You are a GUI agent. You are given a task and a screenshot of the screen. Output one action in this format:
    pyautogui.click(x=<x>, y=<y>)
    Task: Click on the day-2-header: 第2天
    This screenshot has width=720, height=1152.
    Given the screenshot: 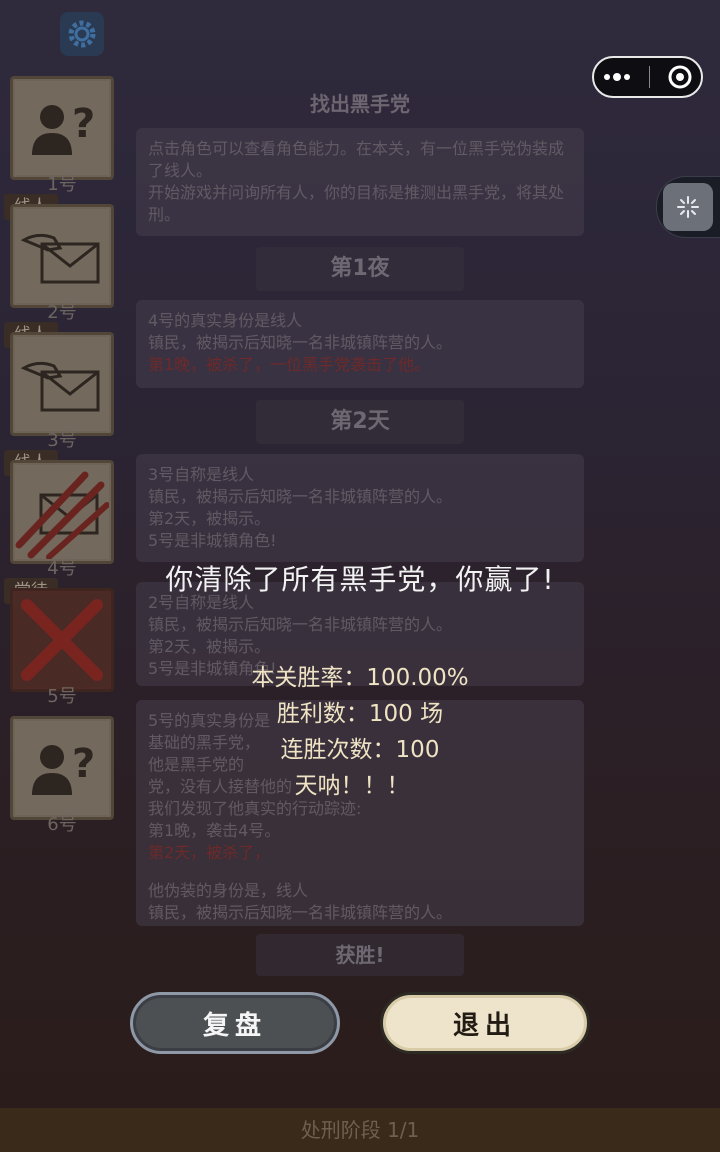 What is the action you would take?
    pyautogui.click(x=360, y=422)
    